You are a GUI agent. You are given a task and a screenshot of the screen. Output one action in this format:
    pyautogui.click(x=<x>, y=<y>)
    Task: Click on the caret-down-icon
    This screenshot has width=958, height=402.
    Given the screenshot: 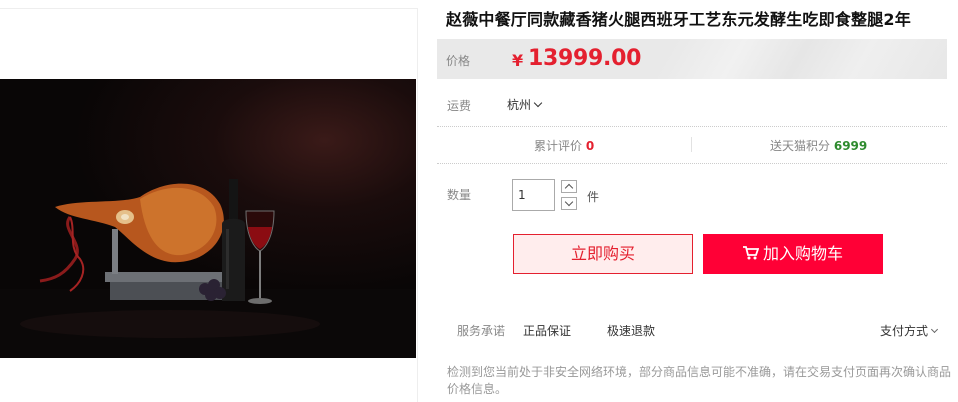 What is the action you would take?
    pyautogui.click(x=569, y=202)
    